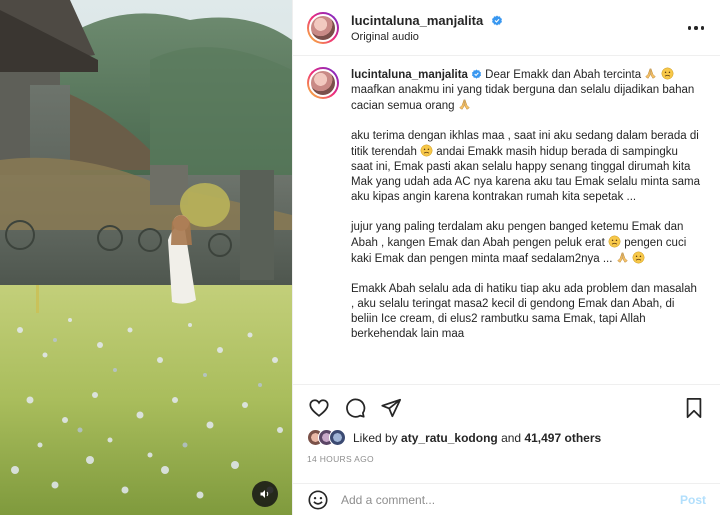 This screenshot has width=720, height=515. What do you see at coordinates (511, 438) in the screenshot?
I see `likes-and: and` at bounding box center [511, 438].